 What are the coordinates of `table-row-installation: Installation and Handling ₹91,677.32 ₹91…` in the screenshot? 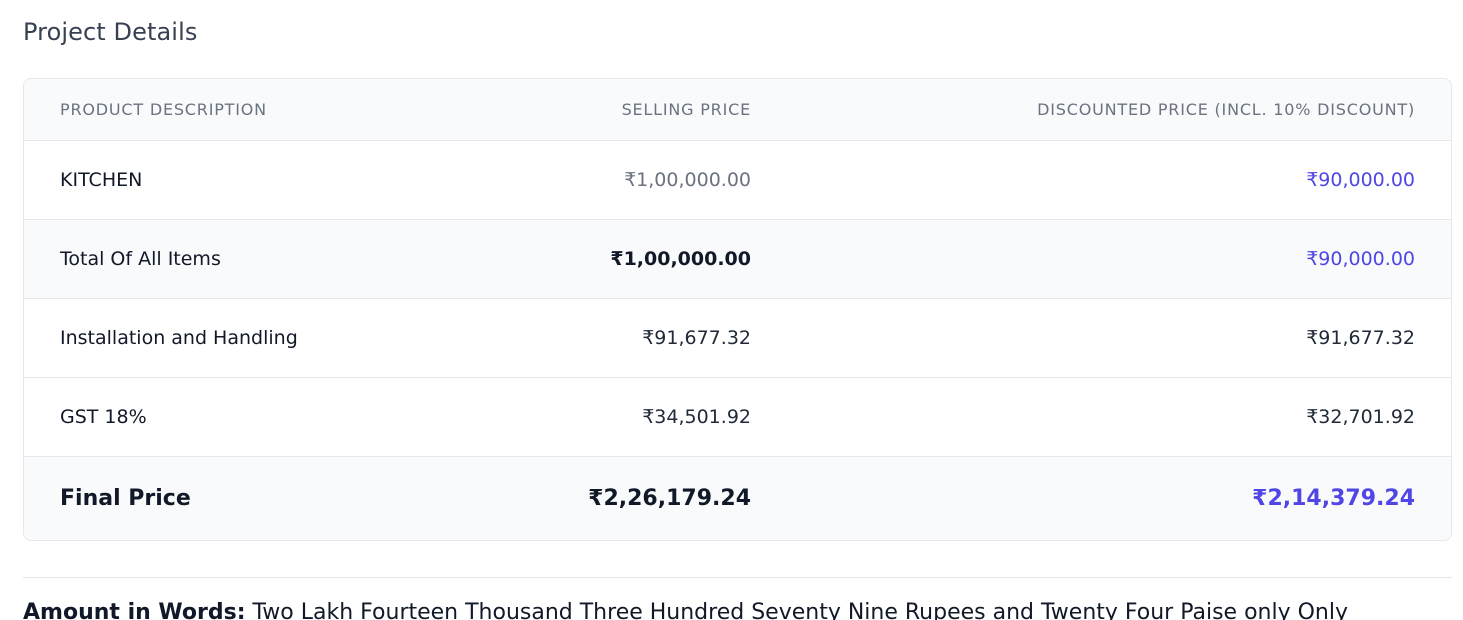 It's located at (737, 337).